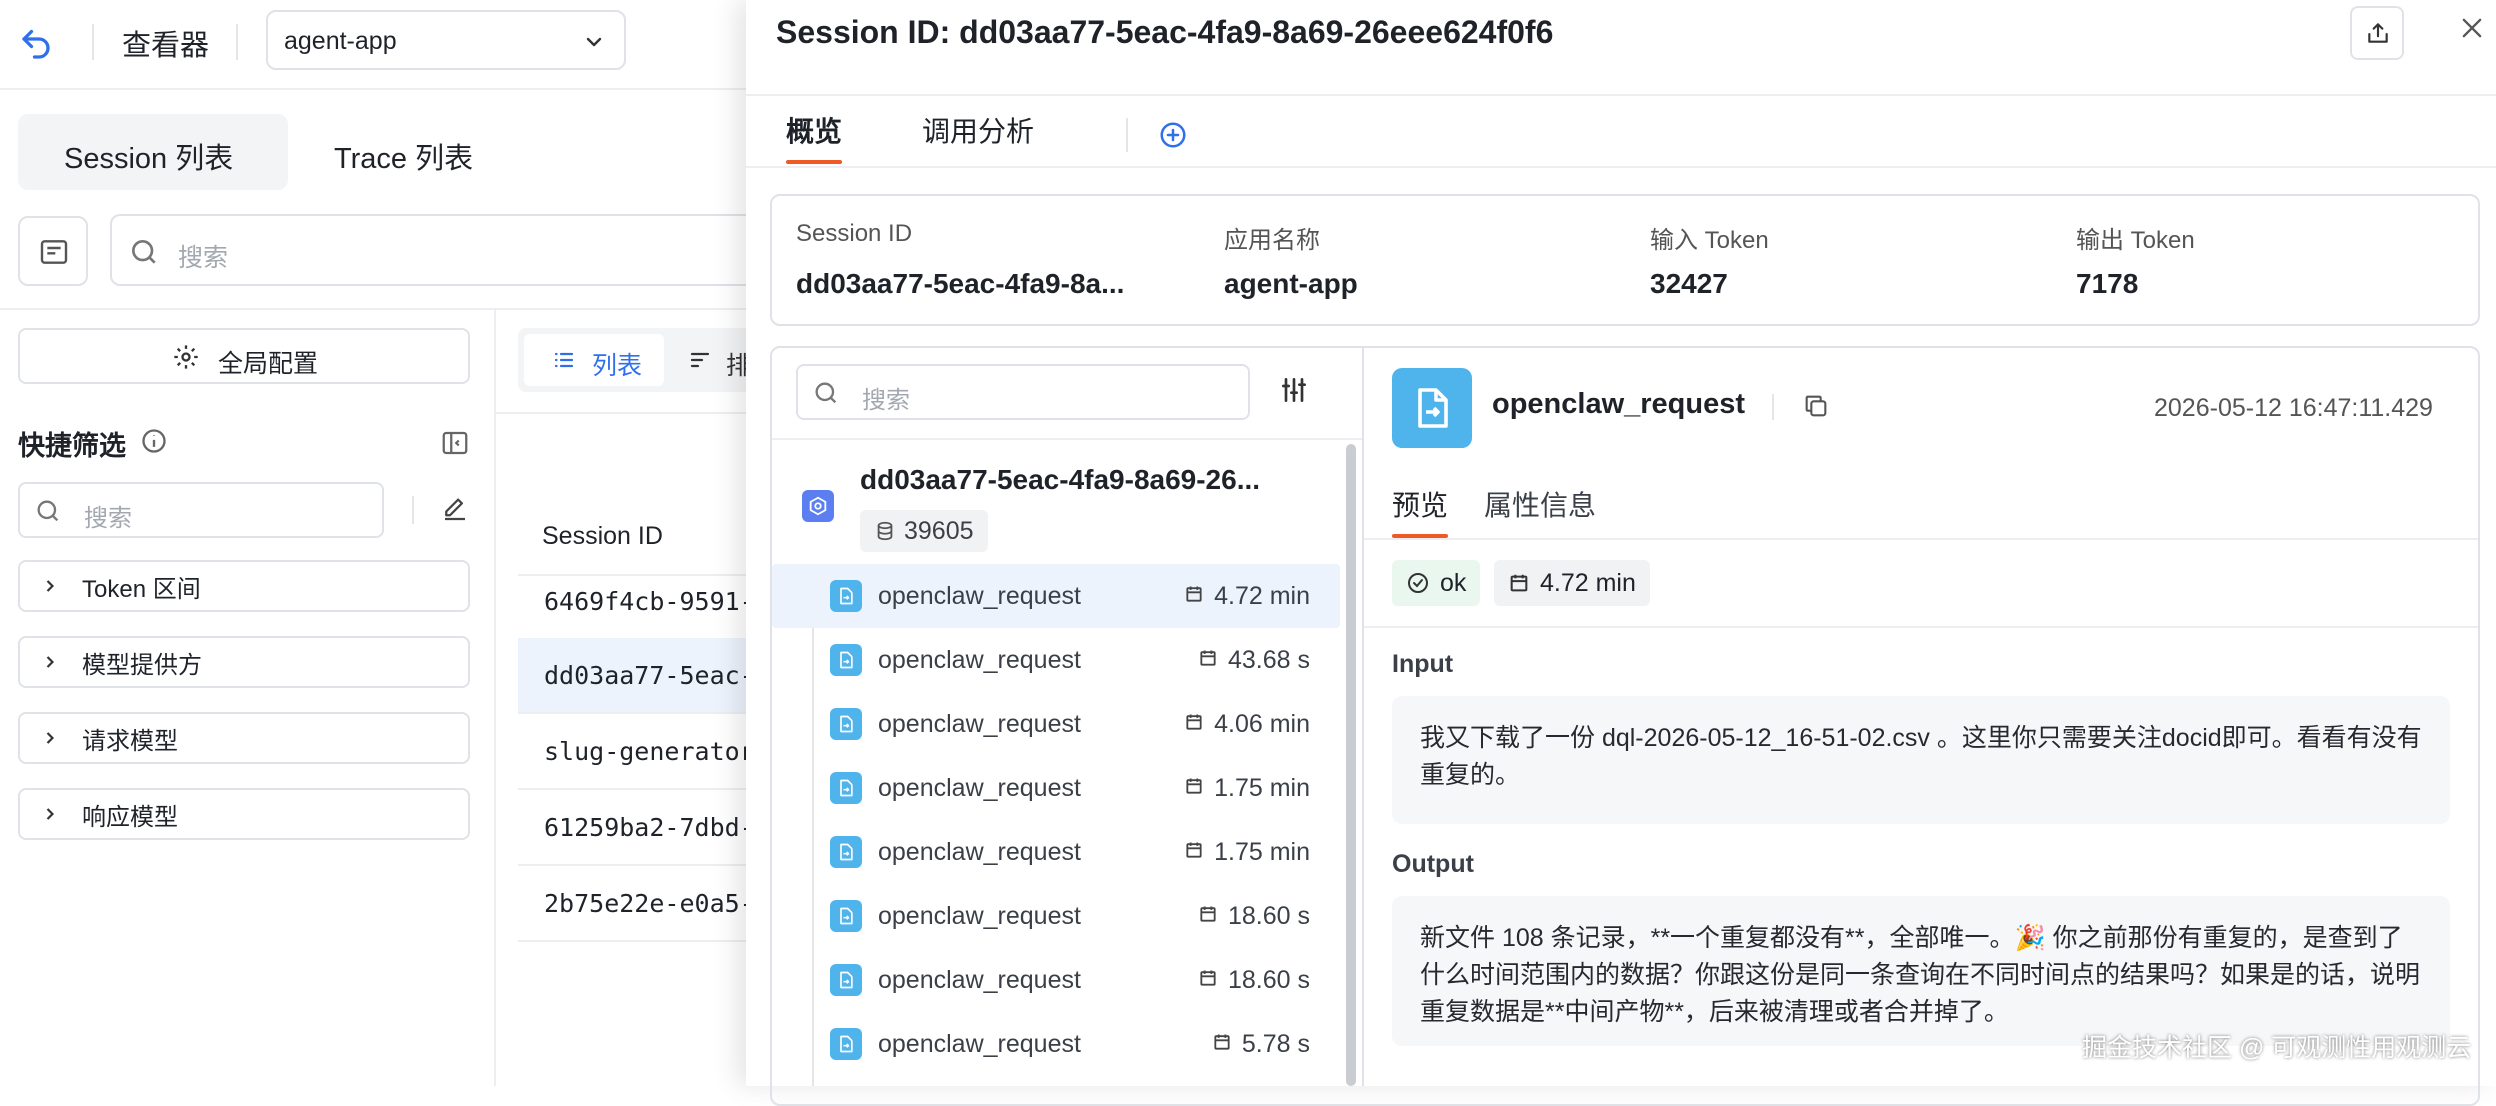 Image resolution: width=2496 pixels, height=1106 pixels. What do you see at coordinates (166, 46) in the screenshot?
I see `page-title: 查看器` at bounding box center [166, 46].